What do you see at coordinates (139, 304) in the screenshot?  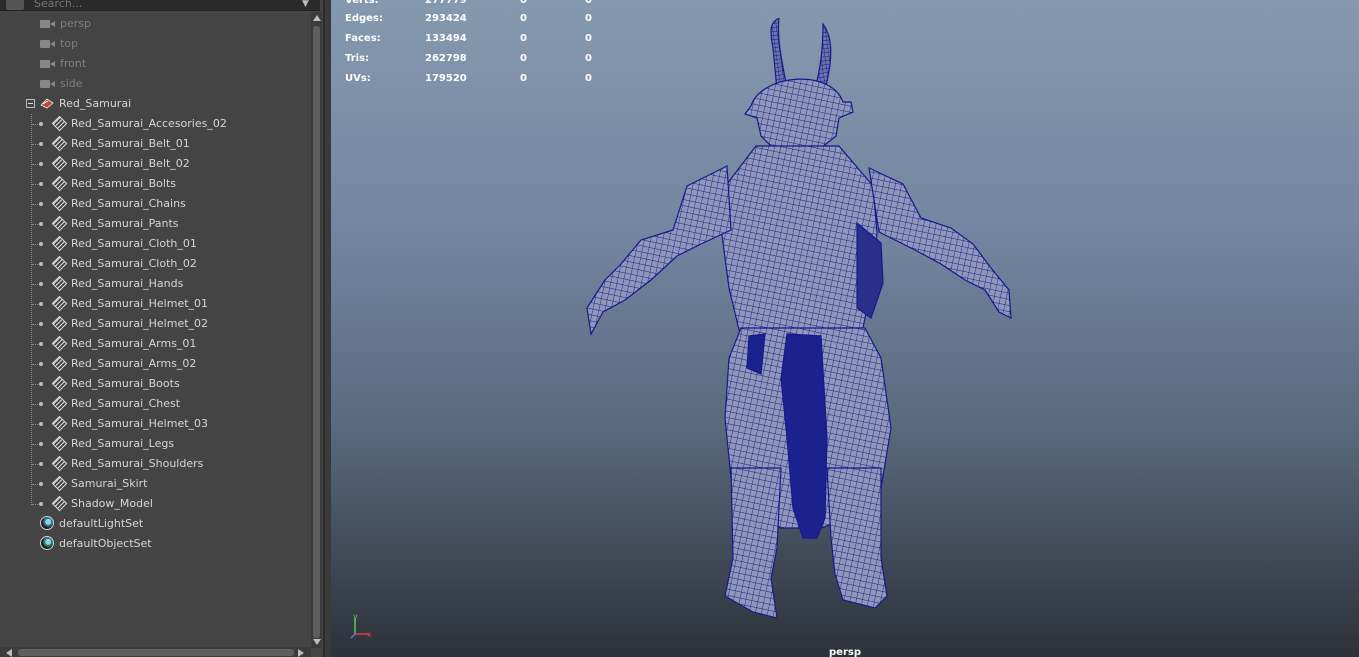 I see `outliner-item-mesh: Red_Samurai_Helmet_01` at bounding box center [139, 304].